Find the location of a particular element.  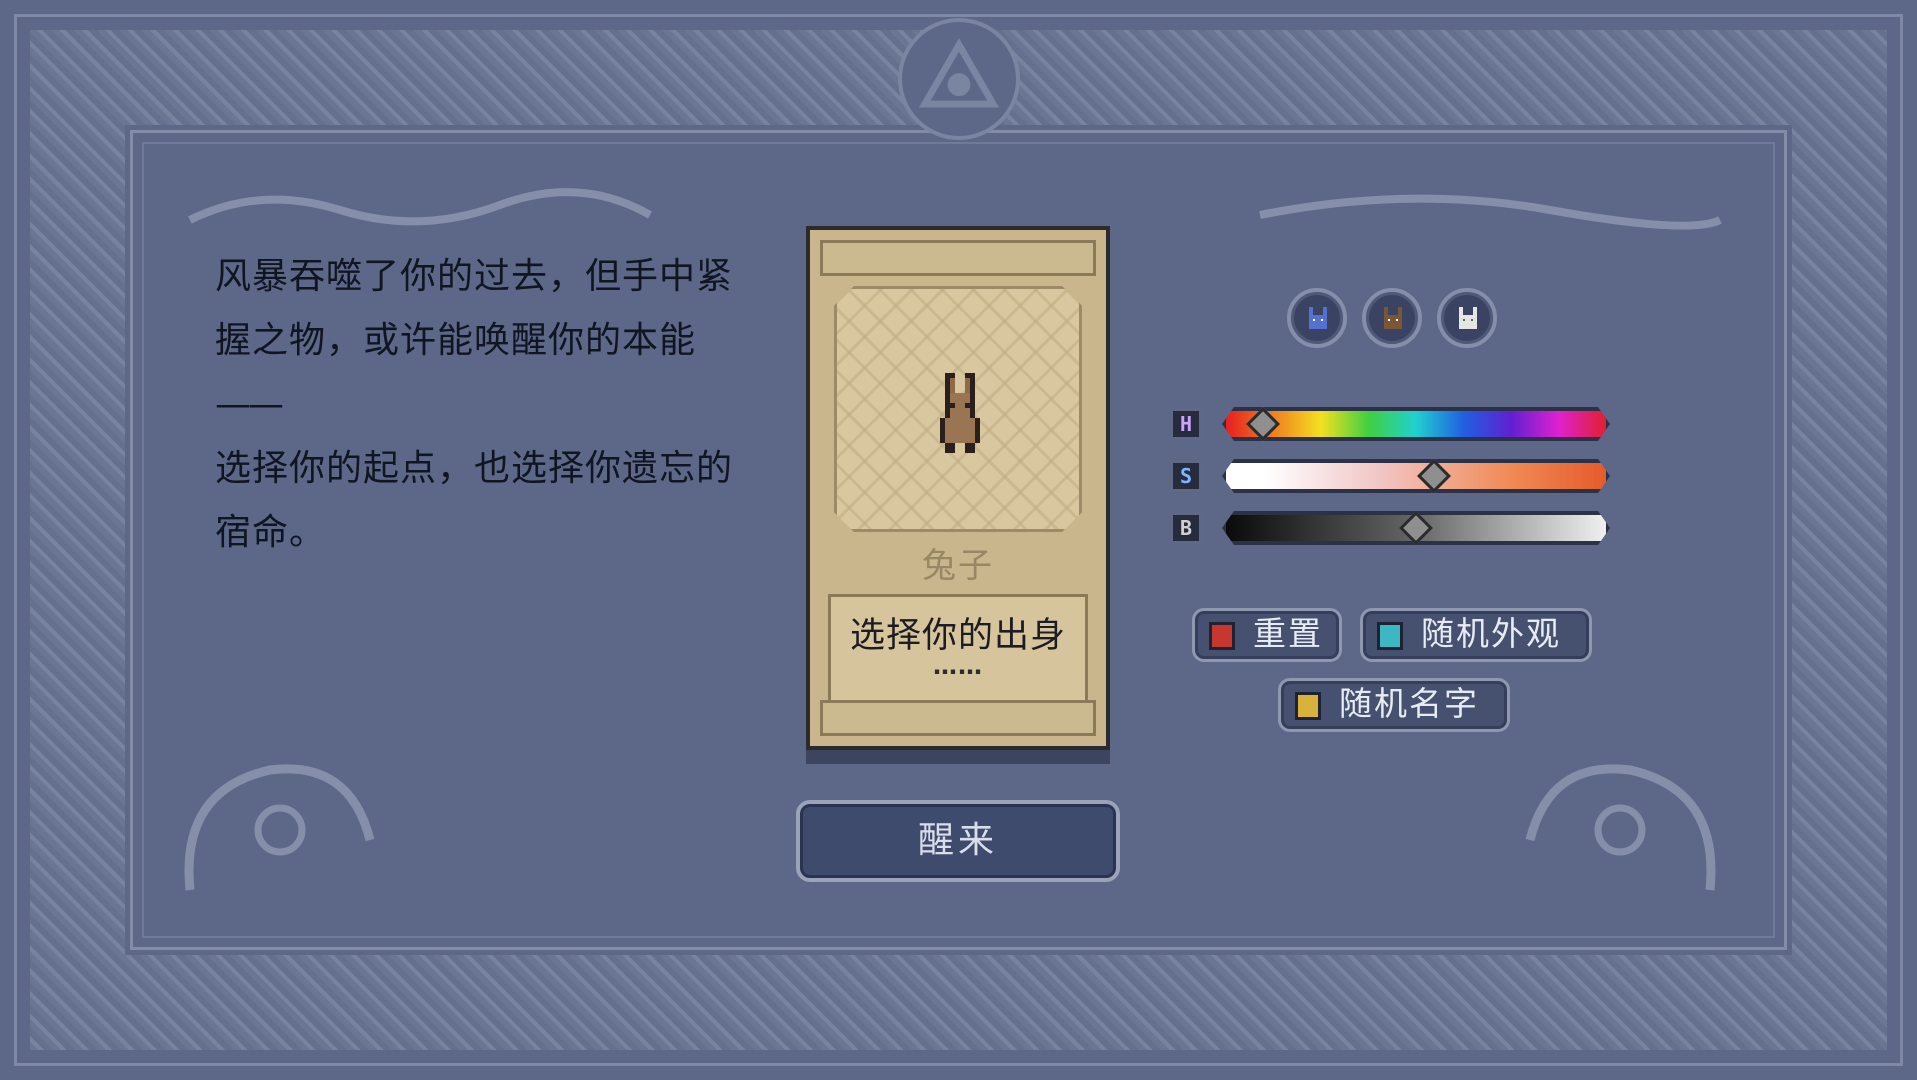

corner-ornament-top-right-icon is located at coordinates (1490, 212).